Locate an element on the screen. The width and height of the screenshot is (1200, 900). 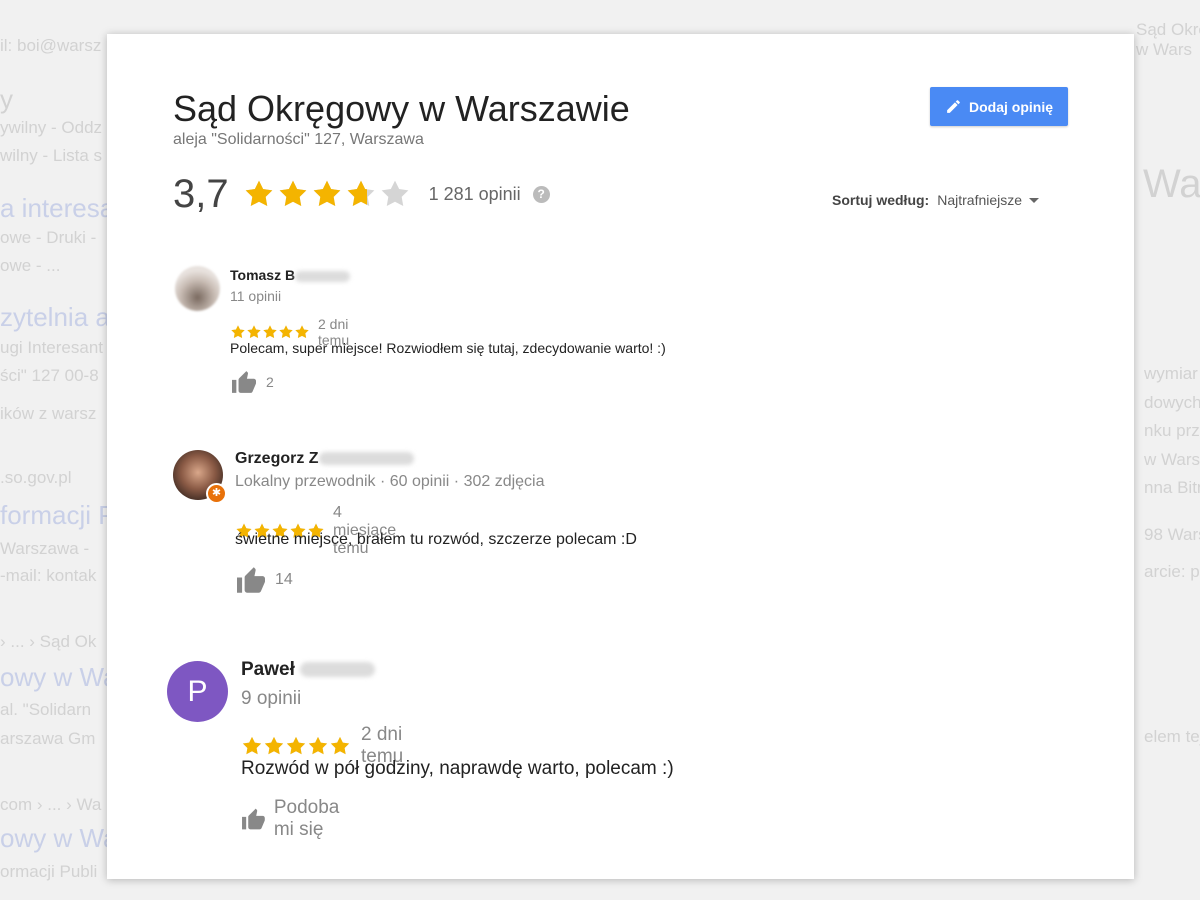
bg-text: ugi Interesant is located at coordinates (52, 347).